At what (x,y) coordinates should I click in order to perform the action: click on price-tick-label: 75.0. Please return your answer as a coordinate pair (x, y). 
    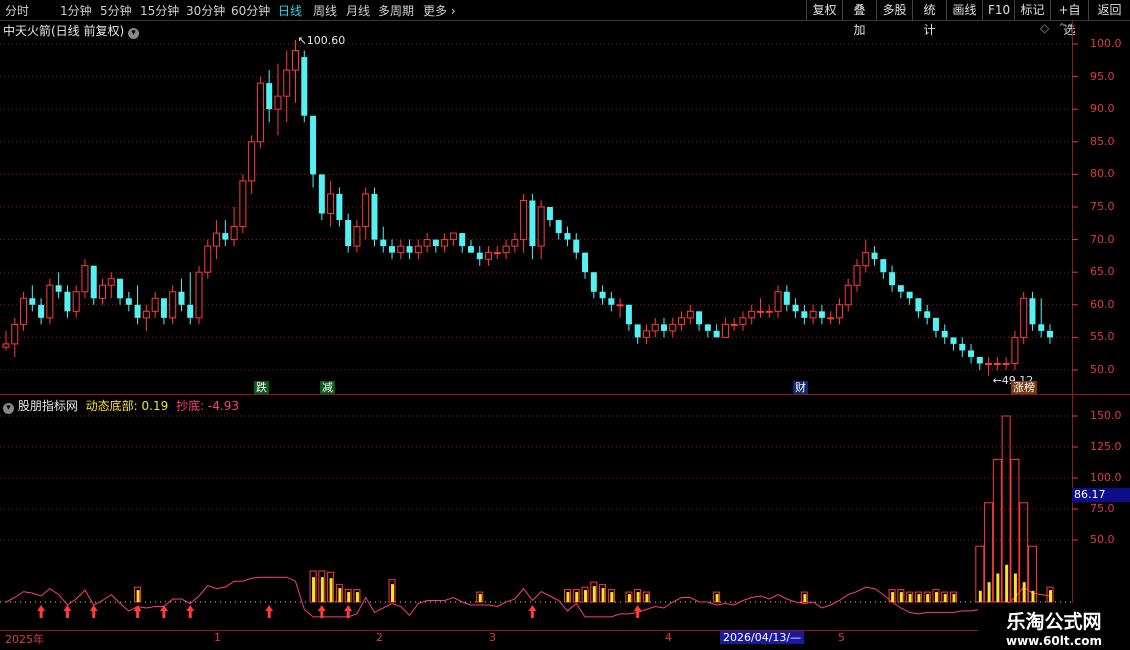
    Looking at the image, I should click on (1102, 206).